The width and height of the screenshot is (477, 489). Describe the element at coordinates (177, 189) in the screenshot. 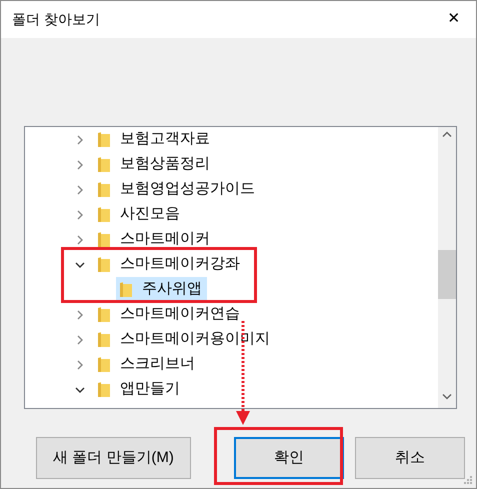

I see `folder-item: 보험영업성공가이드` at that location.